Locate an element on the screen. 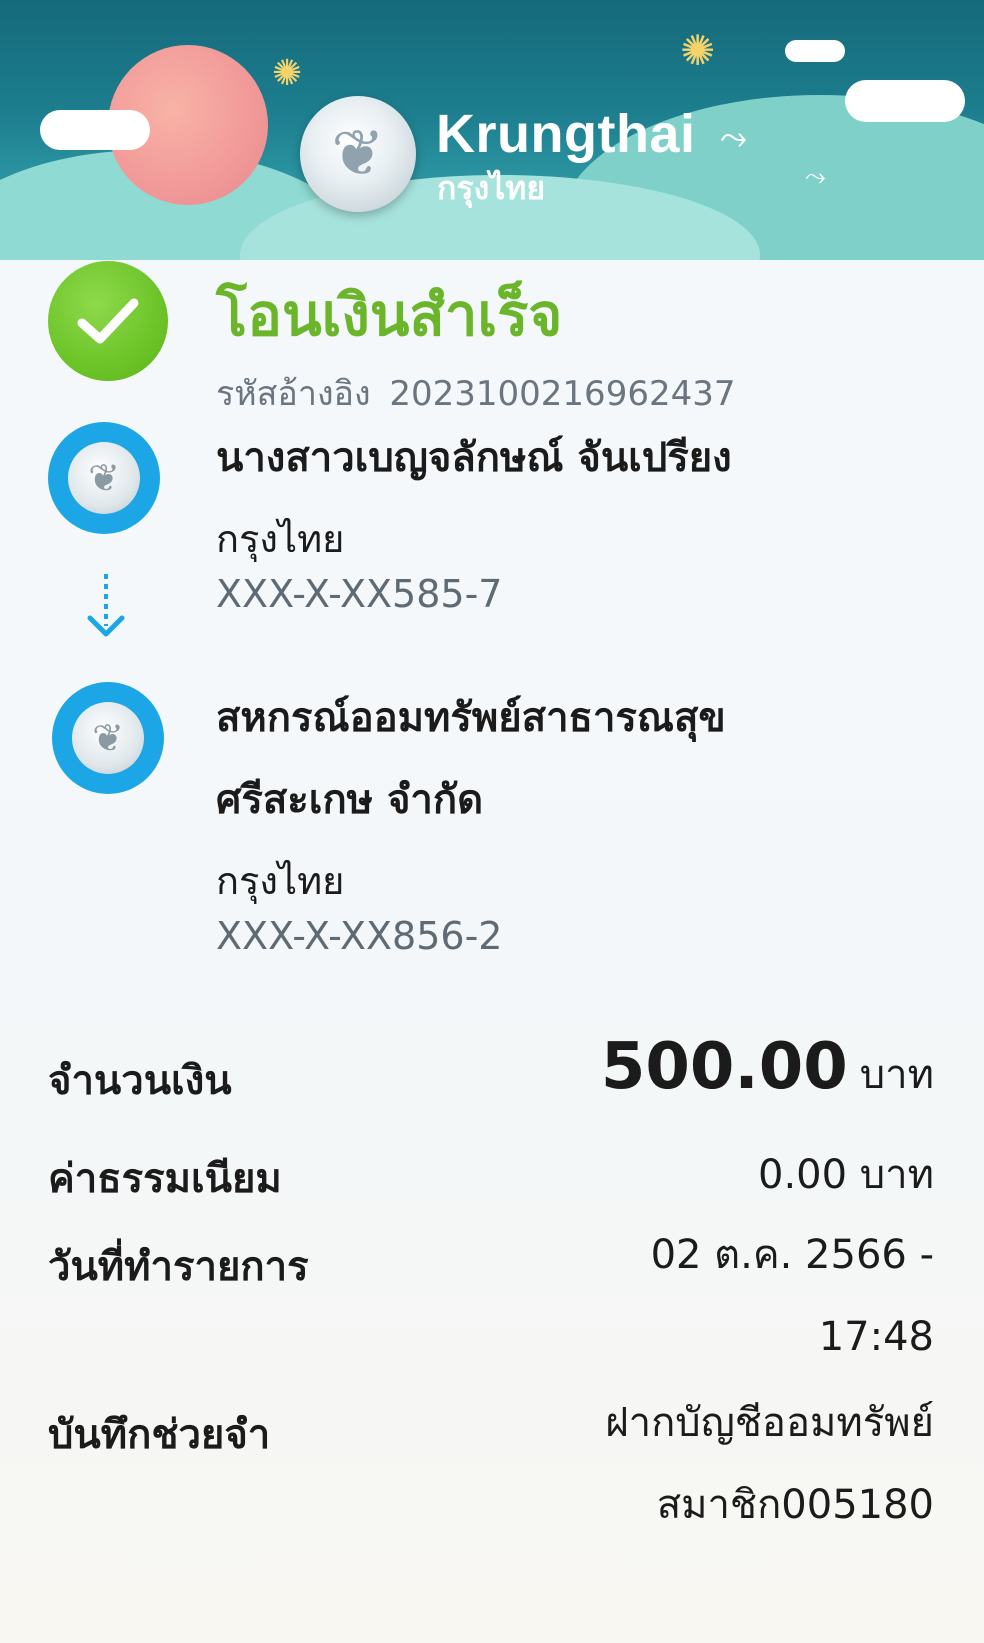  date-label: วันที่ทำรายการ is located at coordinates (178, 1267).